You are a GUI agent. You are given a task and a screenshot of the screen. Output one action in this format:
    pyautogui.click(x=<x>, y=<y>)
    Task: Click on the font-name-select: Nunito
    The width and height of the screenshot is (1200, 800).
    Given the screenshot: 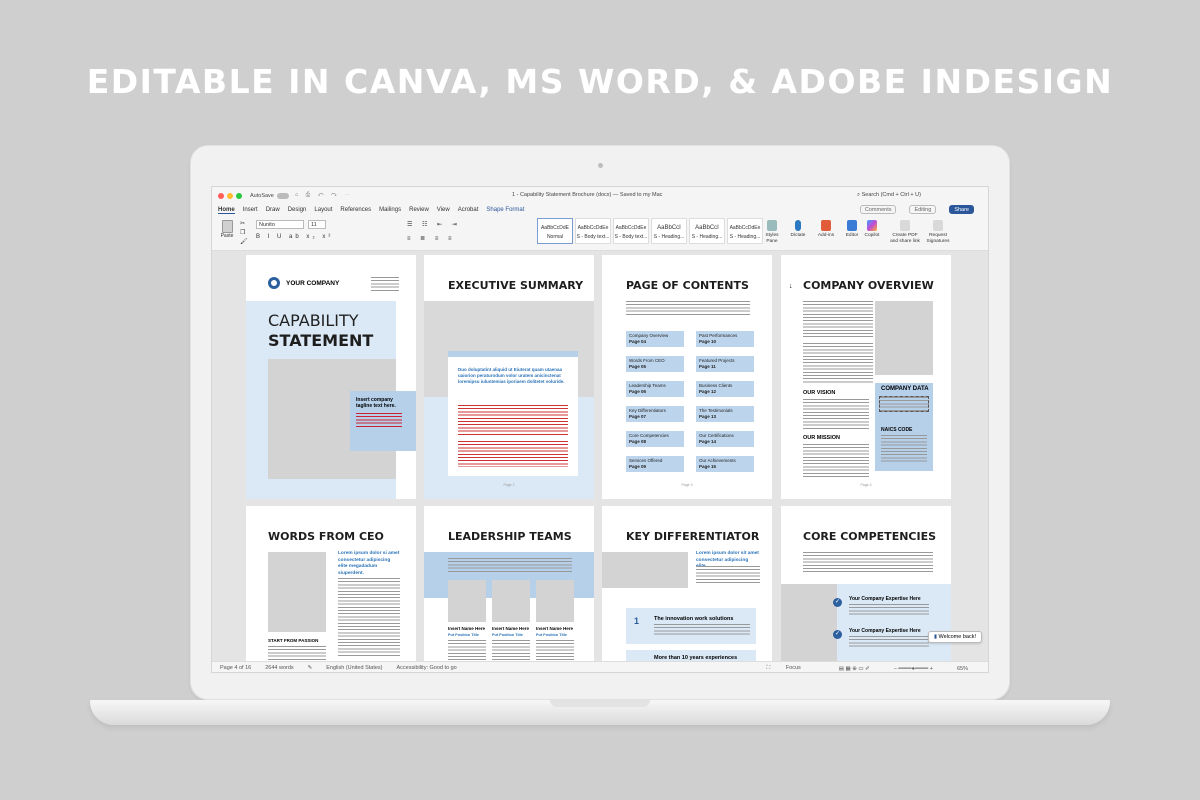 What is the action you would take?
    pyautogui.click(x=280, y=224)
    